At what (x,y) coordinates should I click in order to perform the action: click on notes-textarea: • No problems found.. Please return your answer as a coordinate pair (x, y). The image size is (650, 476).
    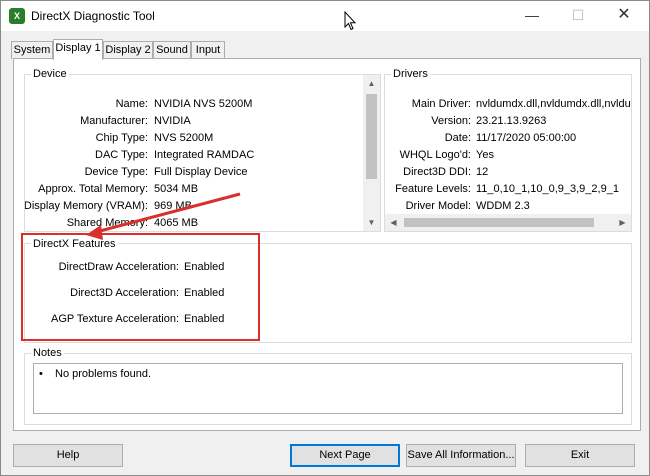
    Looking at the image, I should click on (328, 388).